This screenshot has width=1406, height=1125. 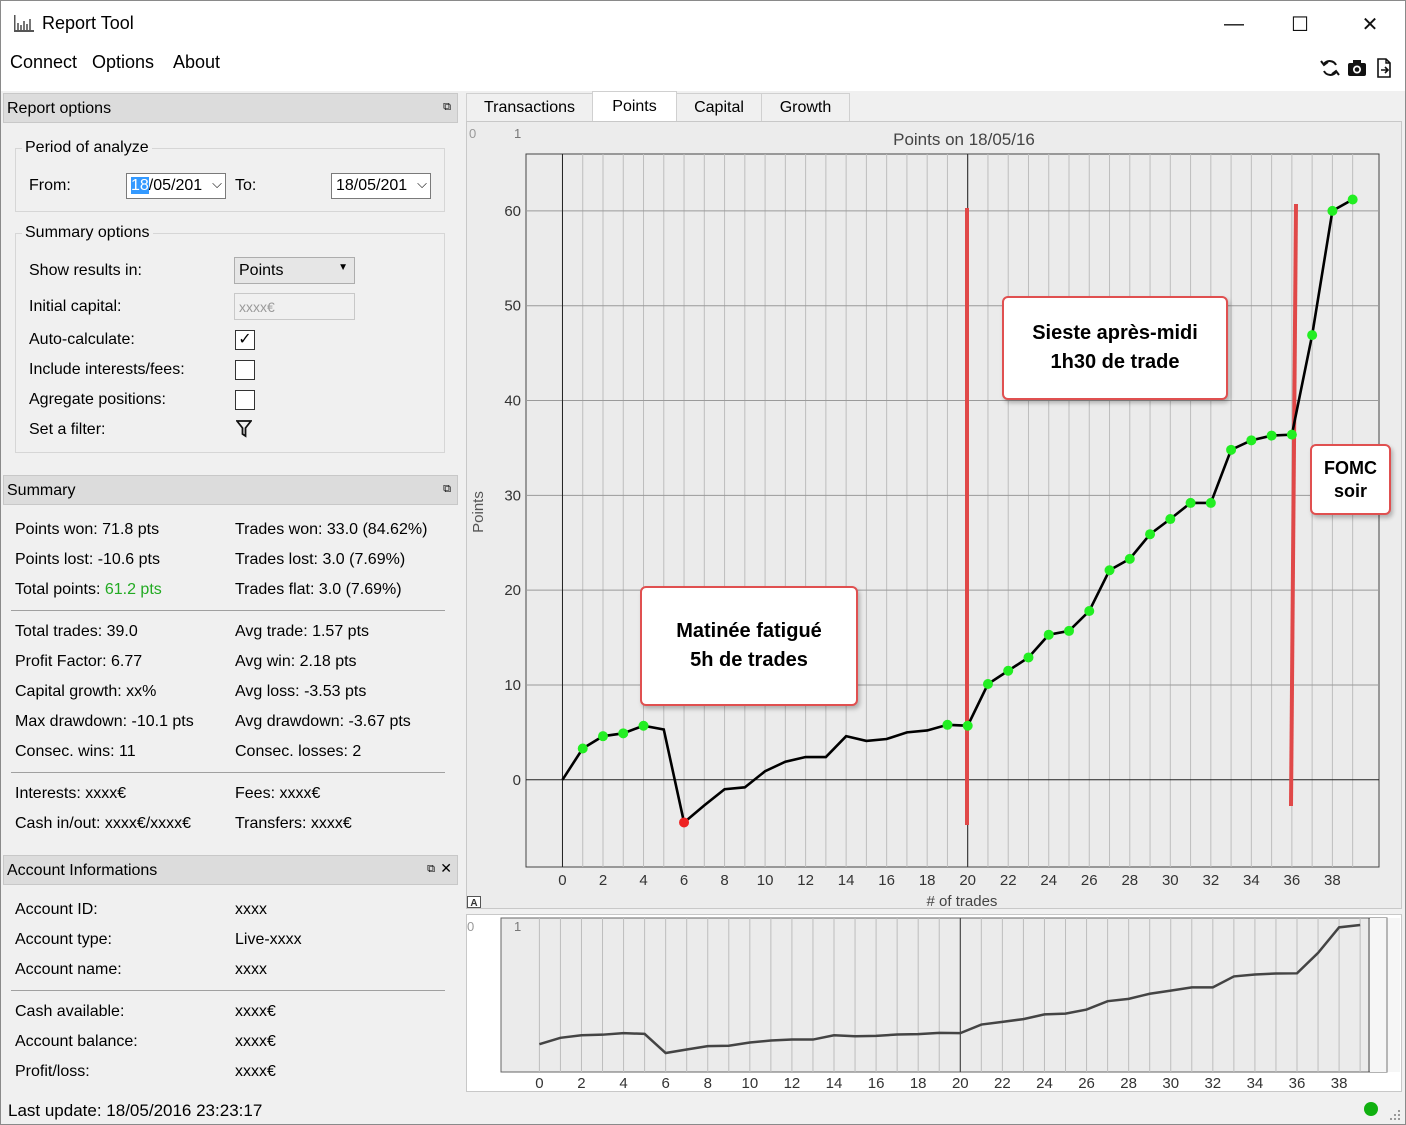 What do you see at coordinates (255, 1011) in the screenshot?
I see `cash-available-value: xxxx€` at bounding box center [255, 1011].